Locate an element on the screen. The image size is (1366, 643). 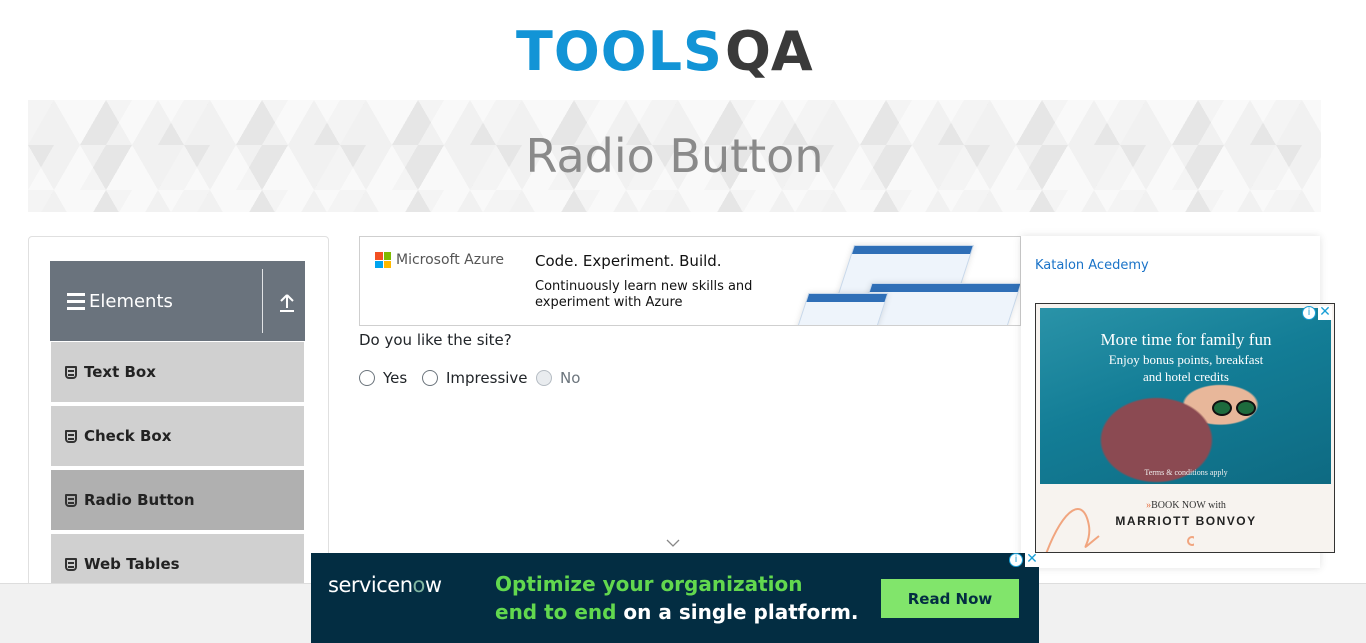
sidebar-item-radio-button: Radio Button is located at coordinates (177, 501).